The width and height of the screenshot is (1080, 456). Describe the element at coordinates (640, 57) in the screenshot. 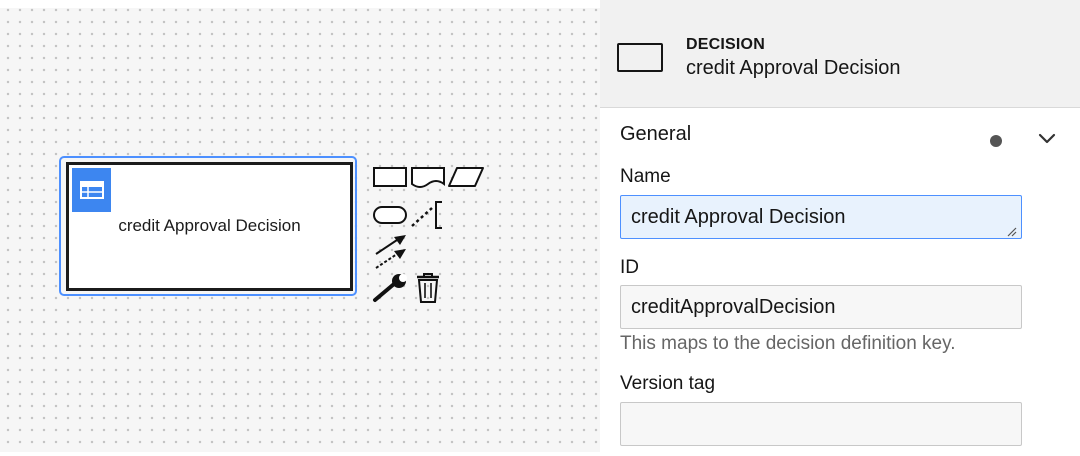

I see `decision-type-icon` at that location.